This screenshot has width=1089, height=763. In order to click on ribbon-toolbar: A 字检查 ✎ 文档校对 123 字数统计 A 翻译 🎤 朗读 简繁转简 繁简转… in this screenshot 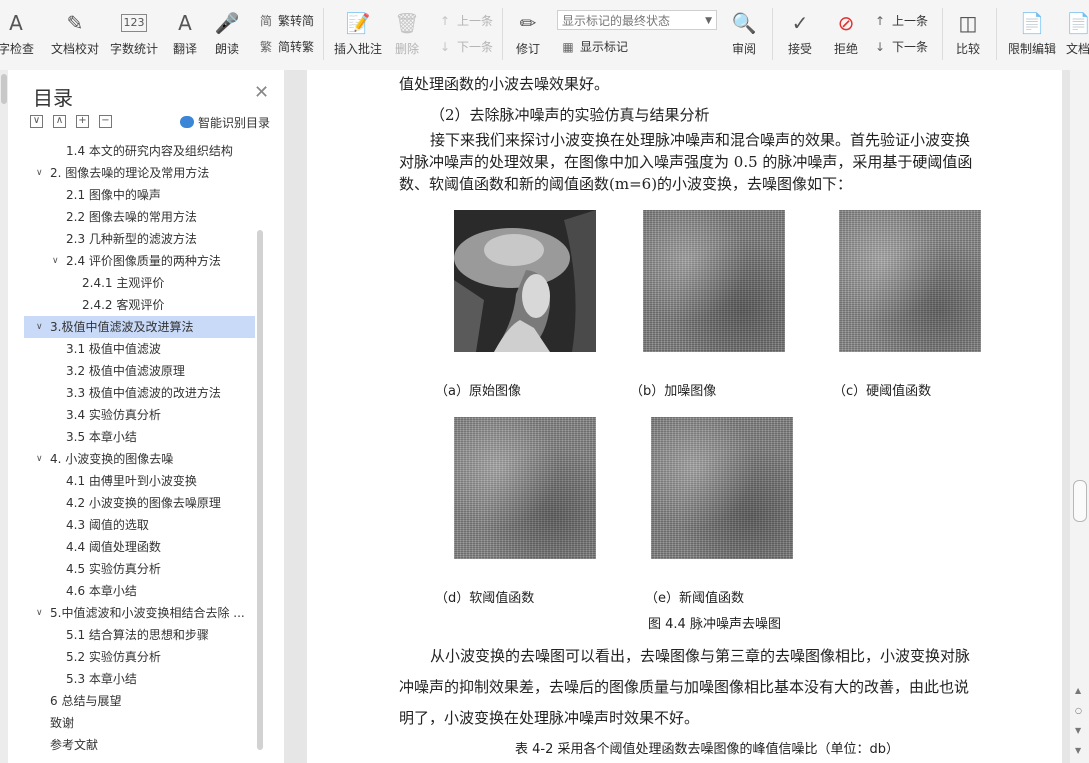, I will do `click(544, 35)`.